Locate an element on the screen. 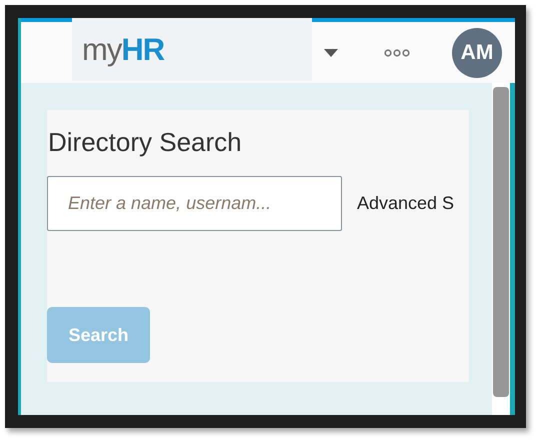  section-title: Directory Search is located at coordinates (145, 142).